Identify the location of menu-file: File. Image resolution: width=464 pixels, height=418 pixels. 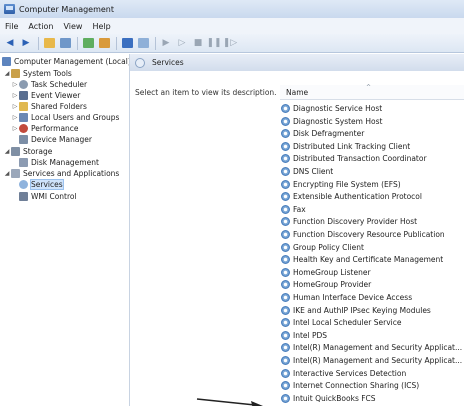
(11, 26).